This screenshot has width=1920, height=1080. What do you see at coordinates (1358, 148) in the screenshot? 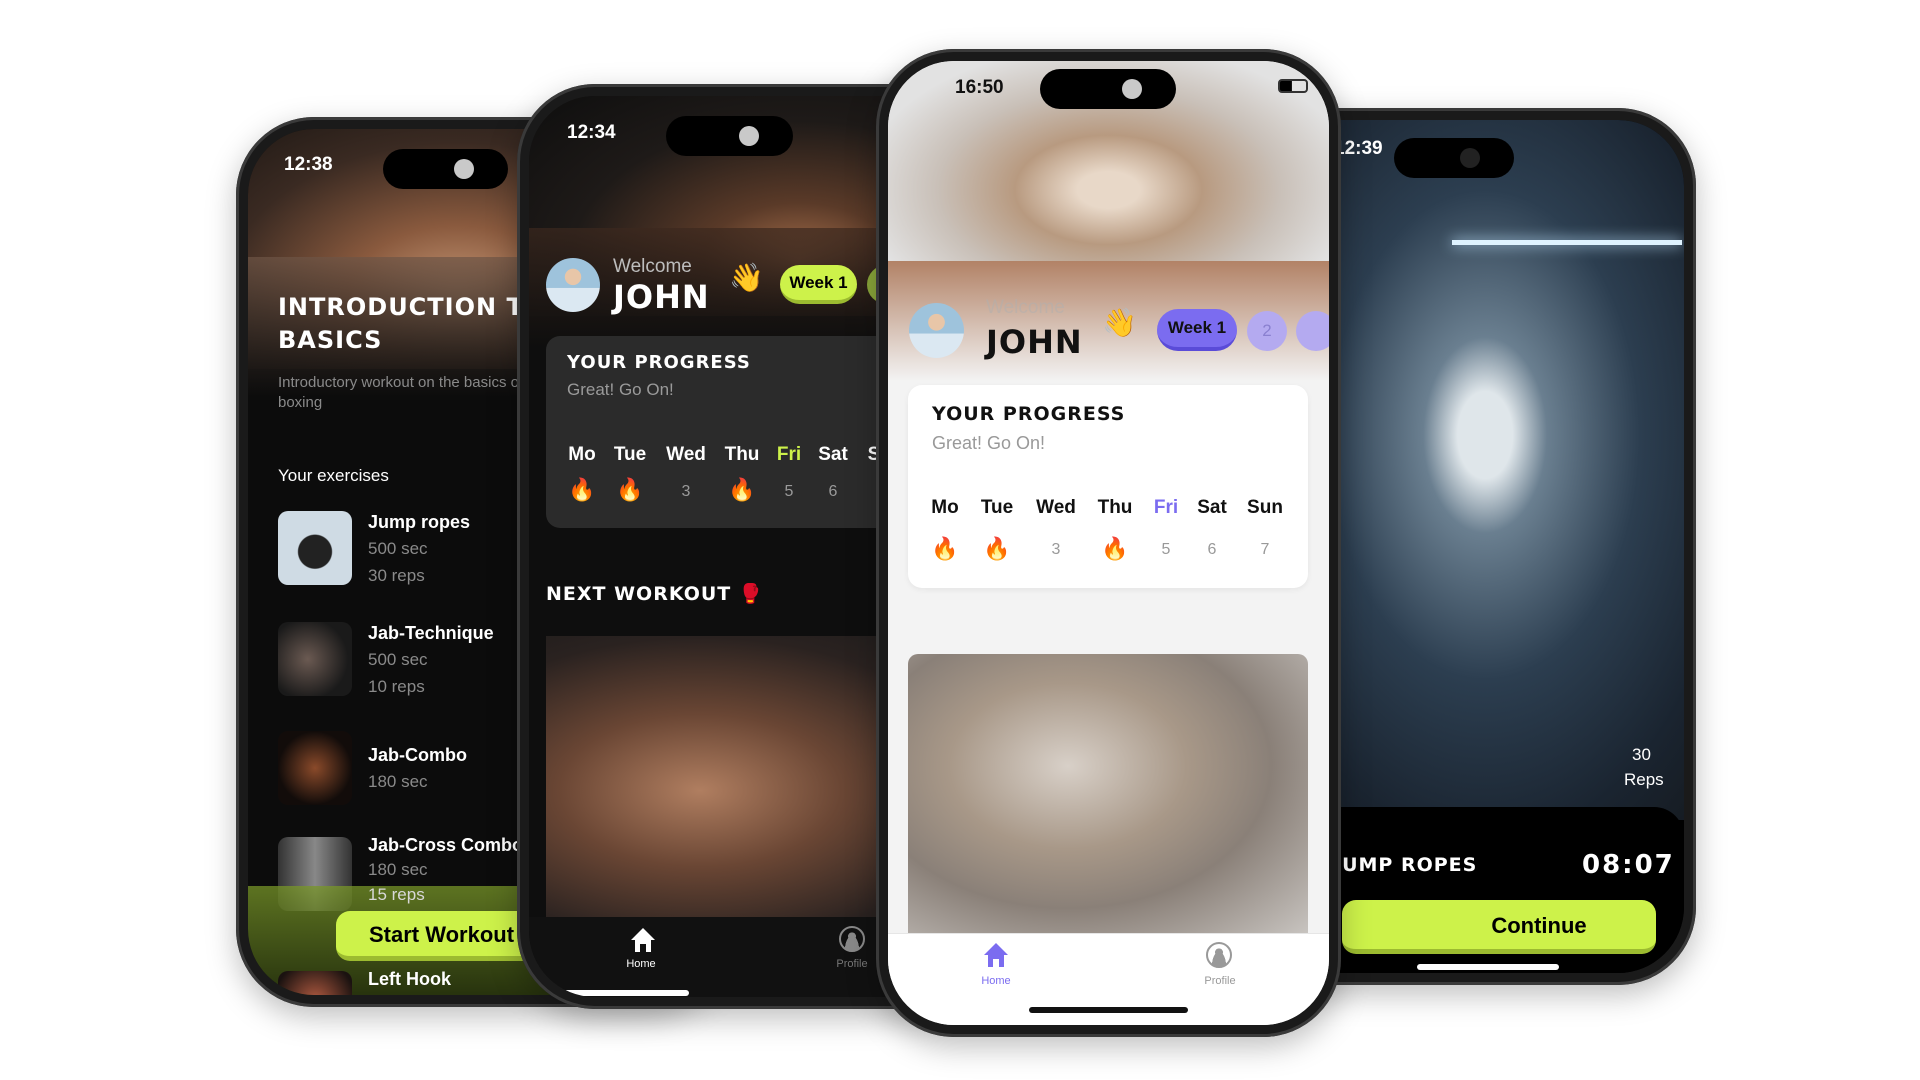
I see `status-time: 12:39` at bounding box center [1358, 148].